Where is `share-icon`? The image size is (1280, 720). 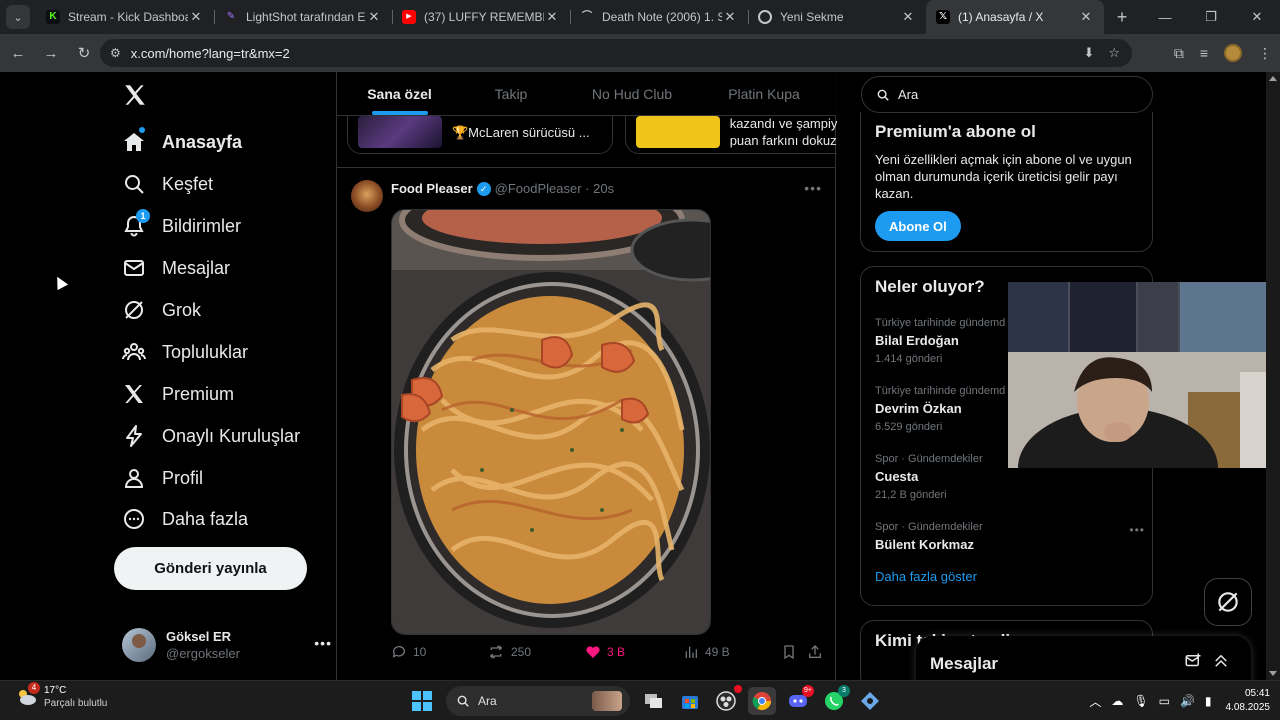 share-icon is located at coordinates (815, 651).